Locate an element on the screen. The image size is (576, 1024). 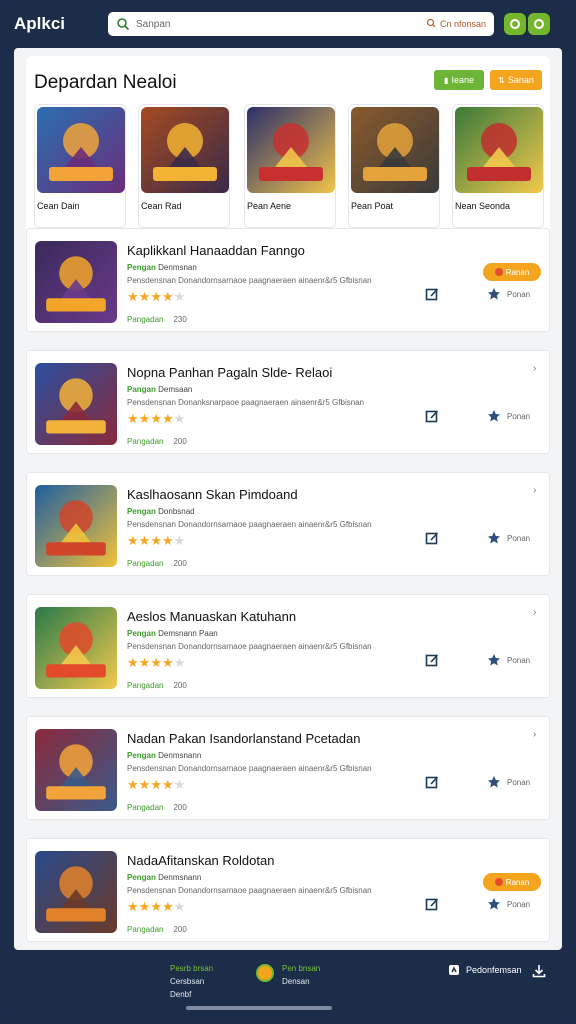
filter-button-green: ▮ Ieane is located at coordinates (459, 80).